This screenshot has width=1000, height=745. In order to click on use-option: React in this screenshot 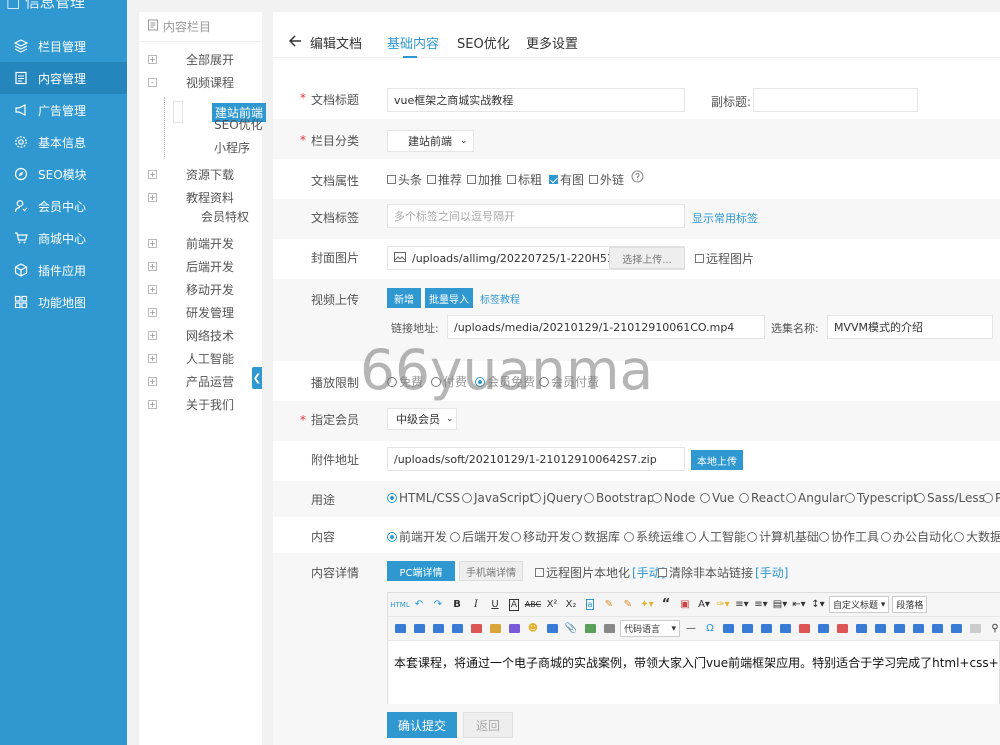, I will do `click(762, 498)`.